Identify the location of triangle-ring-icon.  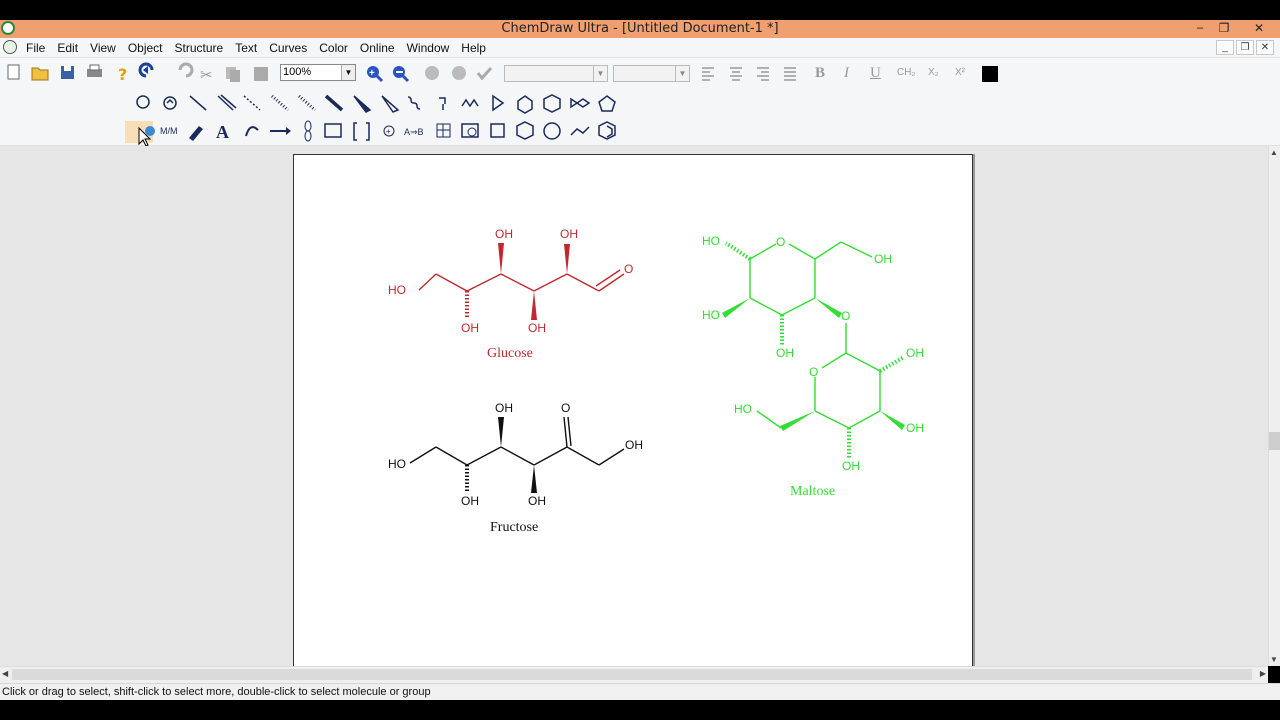
(498, 103).